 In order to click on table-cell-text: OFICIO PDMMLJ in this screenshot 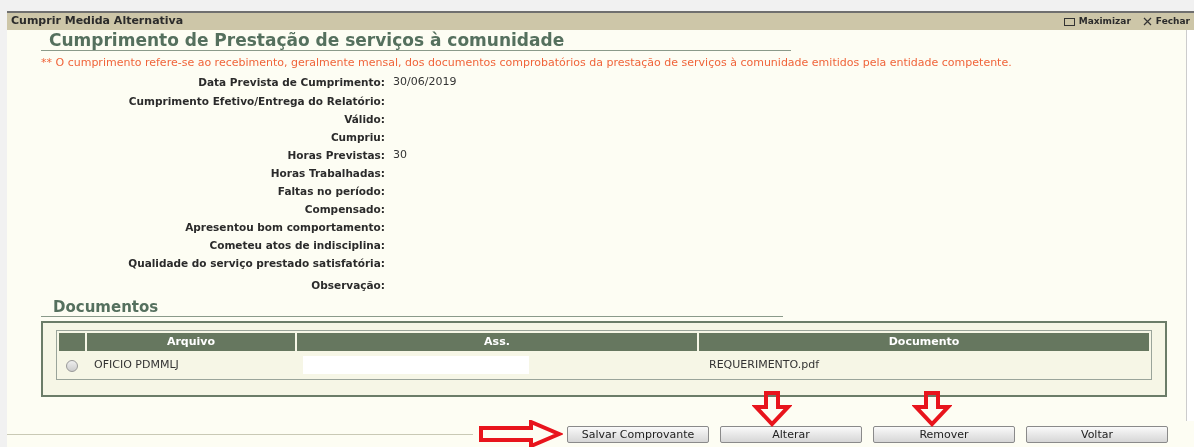, I will do `click(136, 364)`.